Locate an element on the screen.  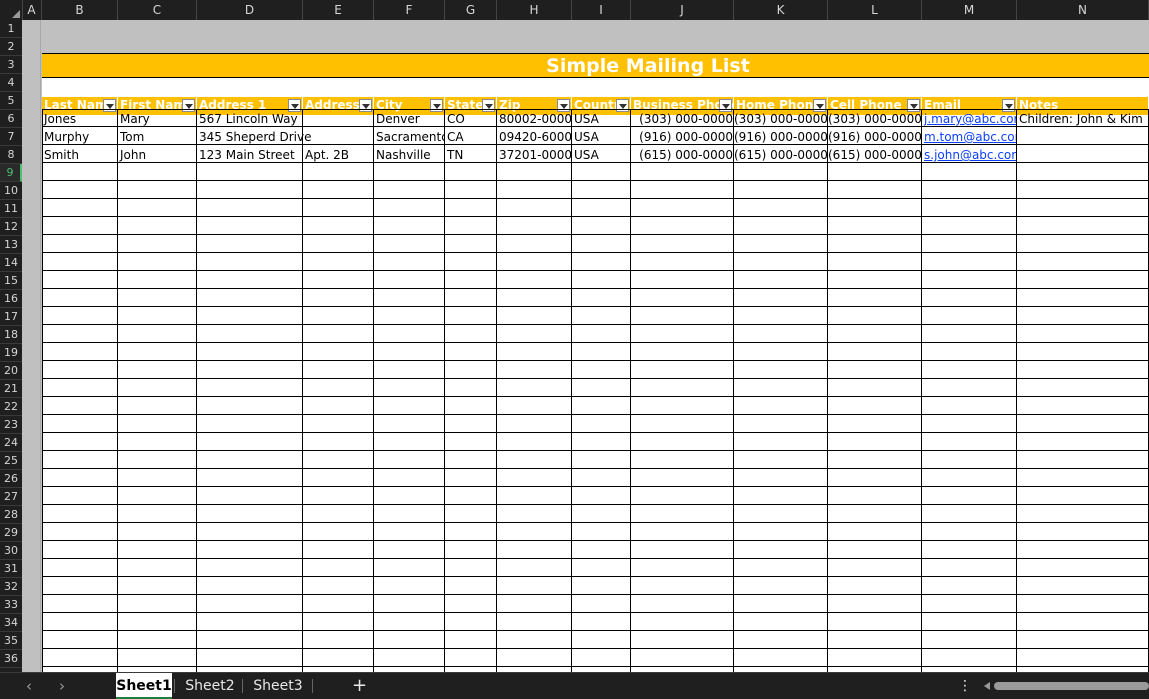
sheet-tab-bar: ‹ › Sheet1 Sheet2 Sheet3 + ⋮ is located at coordinates (574, 685).